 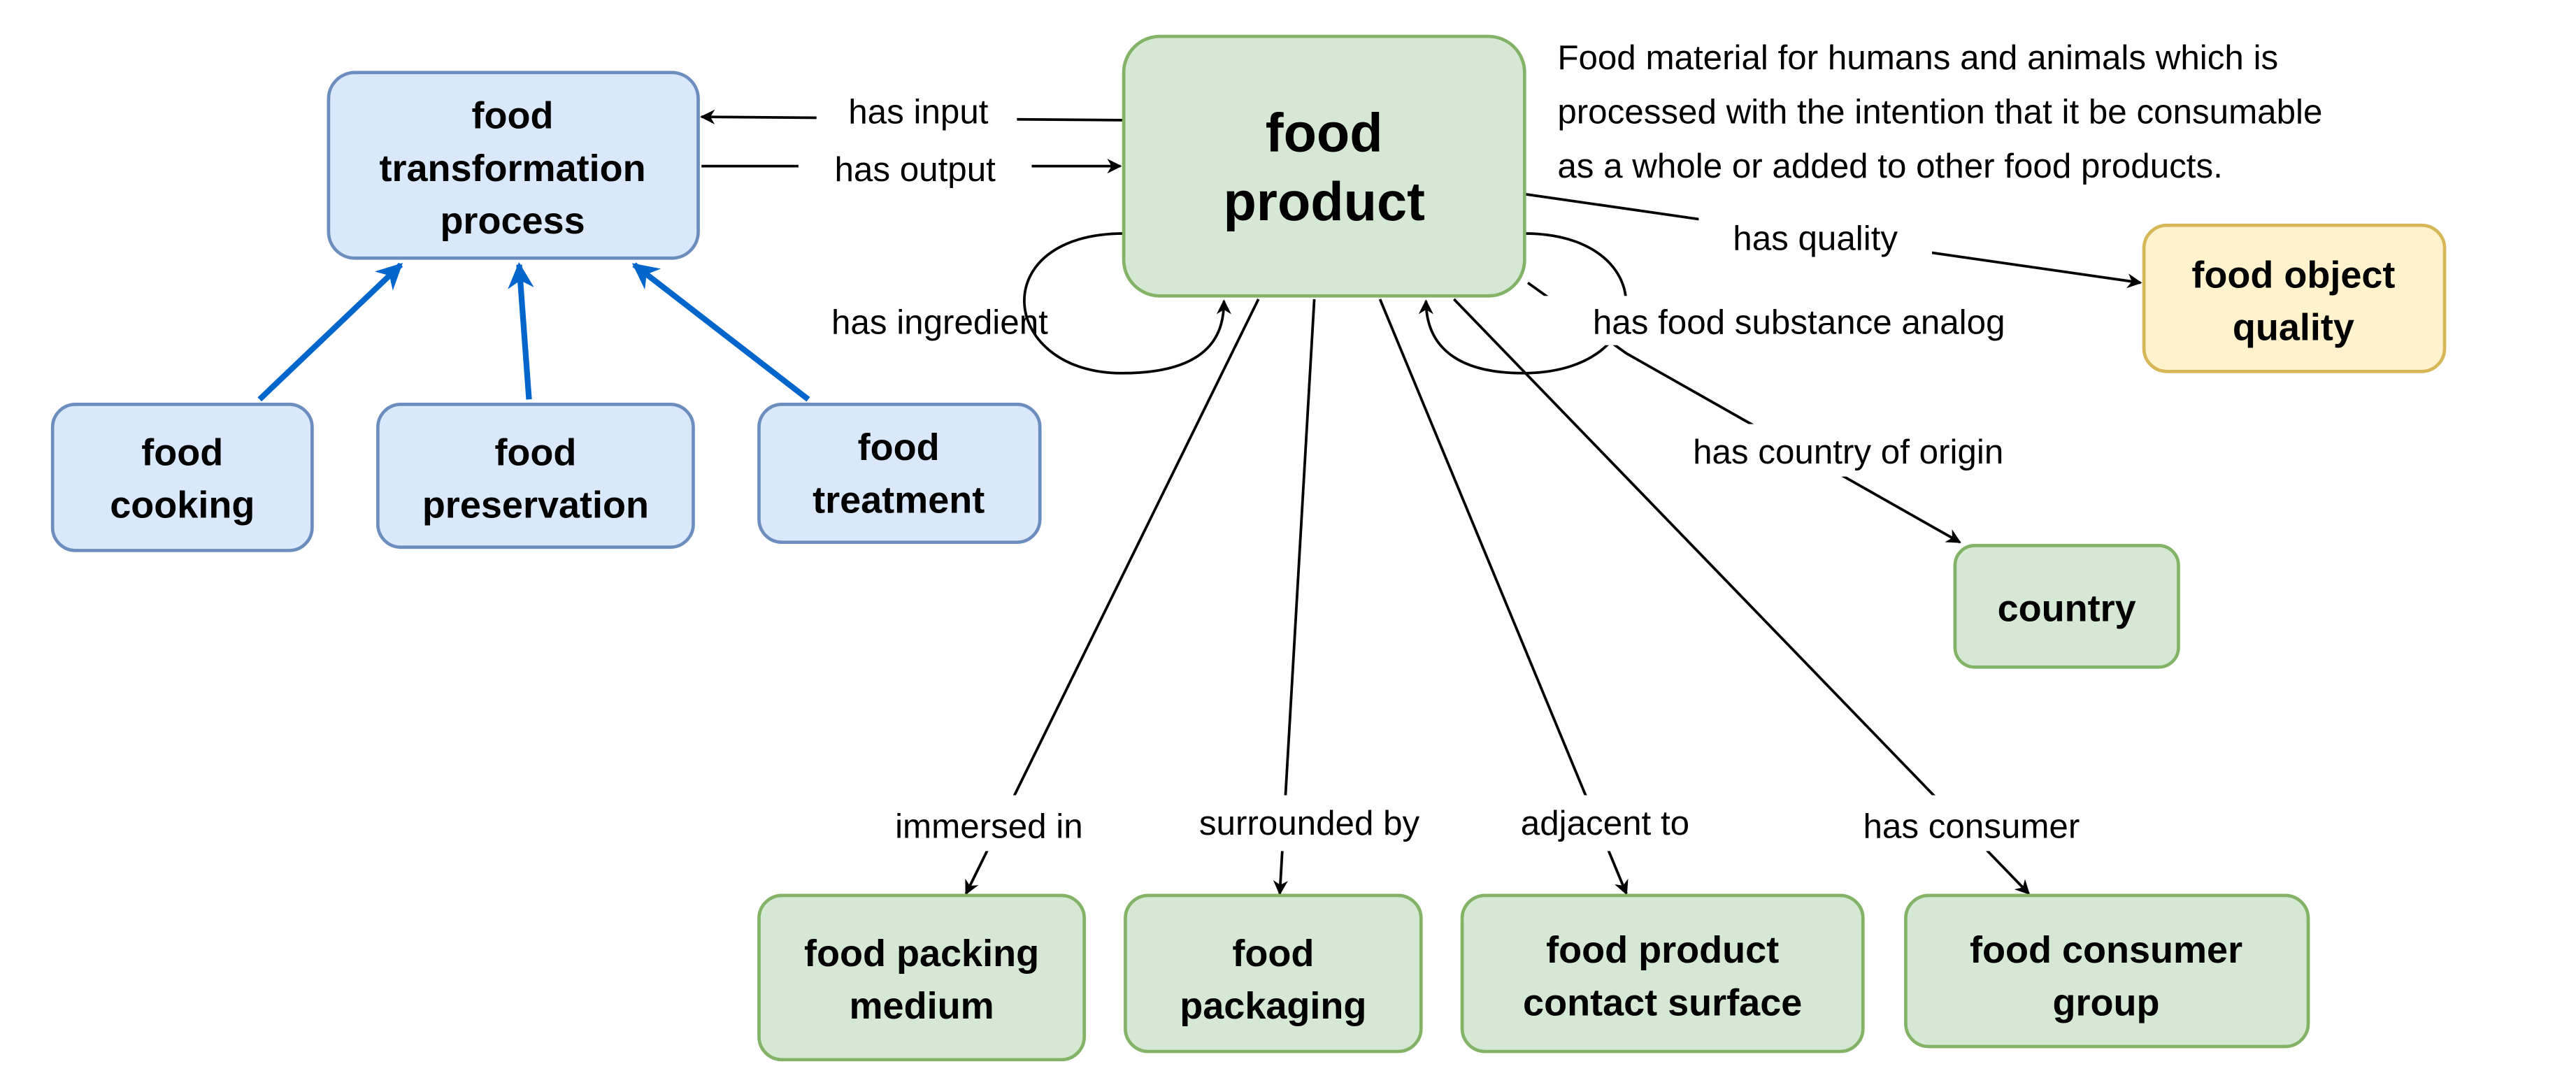 I want to click on svg-text: country, so click(x=2067, y=608).